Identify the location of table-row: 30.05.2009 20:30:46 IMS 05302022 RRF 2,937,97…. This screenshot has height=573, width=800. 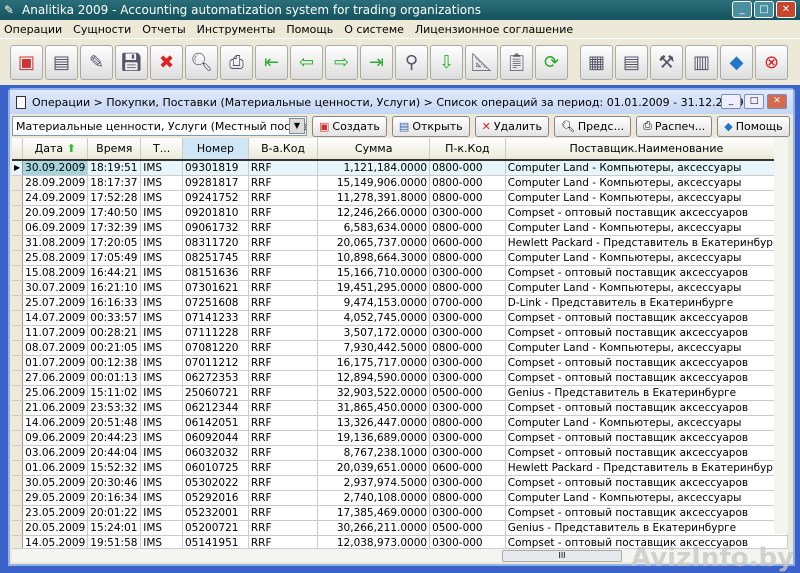
(400, 483).